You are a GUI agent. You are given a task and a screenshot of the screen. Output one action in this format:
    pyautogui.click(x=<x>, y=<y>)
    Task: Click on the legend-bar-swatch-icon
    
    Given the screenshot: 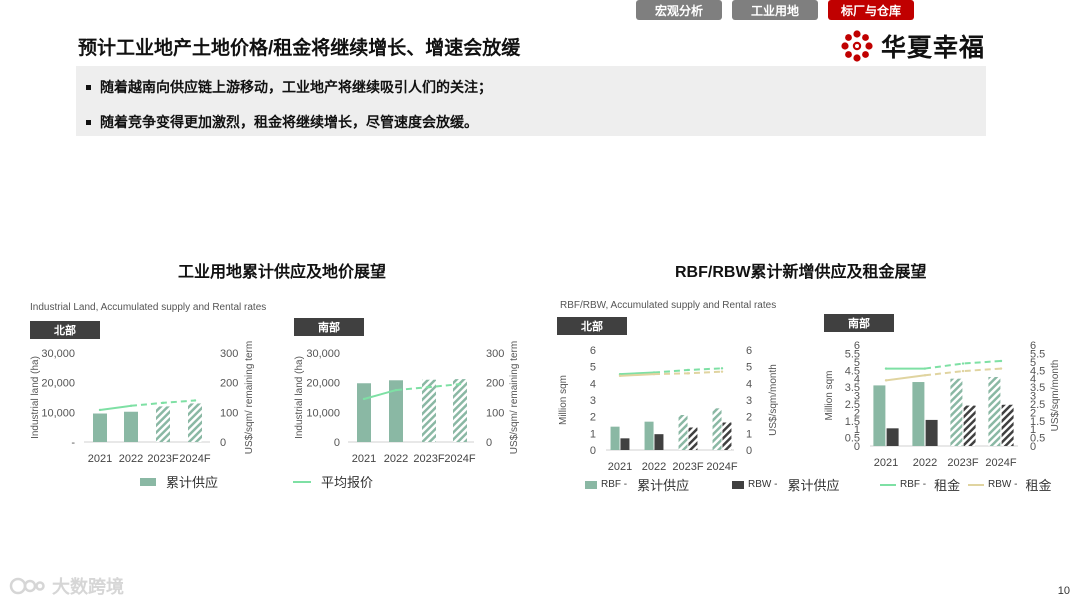 What is the action you would take?
    pyautogui.click(x=738, y=484)
    